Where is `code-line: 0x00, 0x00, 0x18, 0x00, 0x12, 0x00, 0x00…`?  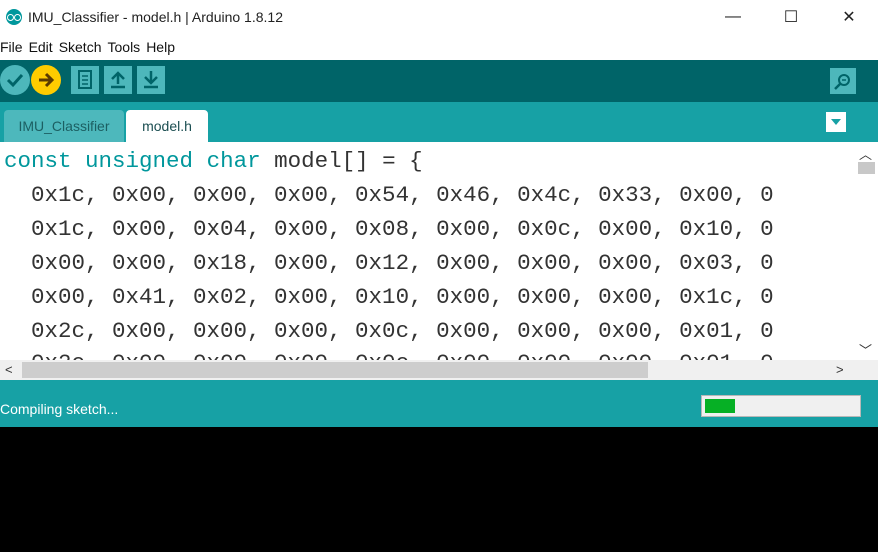
code-line: 0x00, 0x00, 0x18, 0x00, 0x12, 0x00, 0x00… is located at coordinates (389, 263).